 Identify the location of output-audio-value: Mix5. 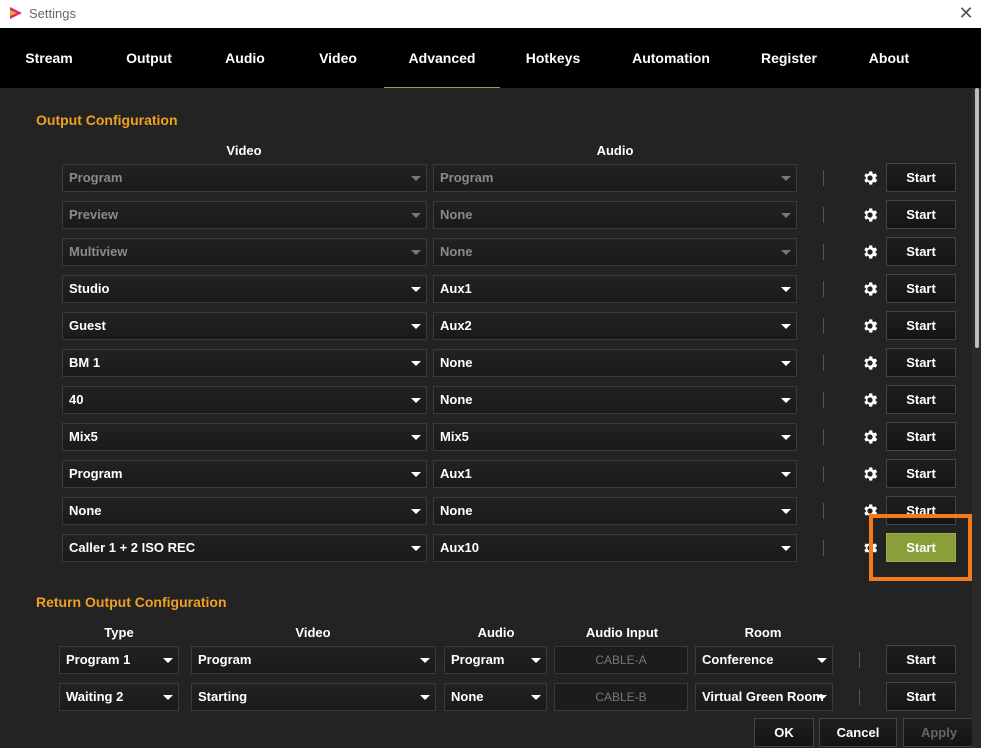
(454, 436).